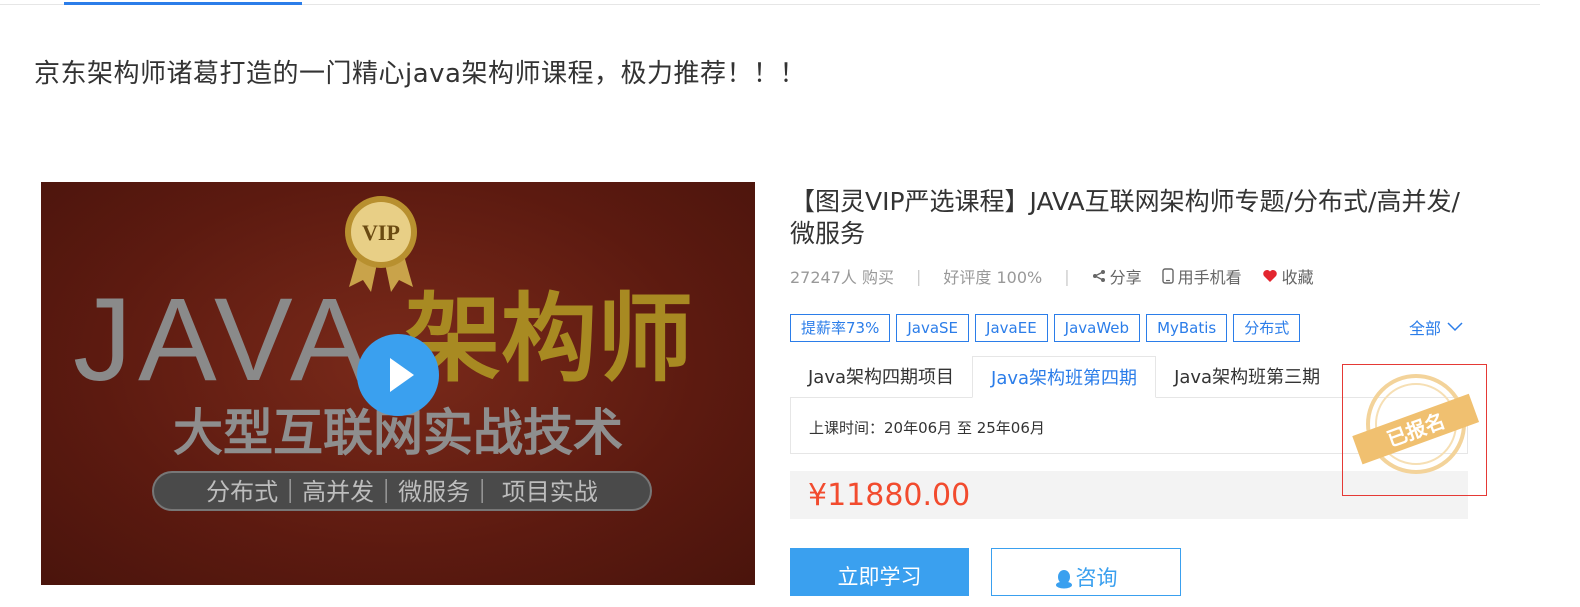  Describe the element at coordinates (1425, 328) in the screenshot. I see `all-label: 全部` at that location.